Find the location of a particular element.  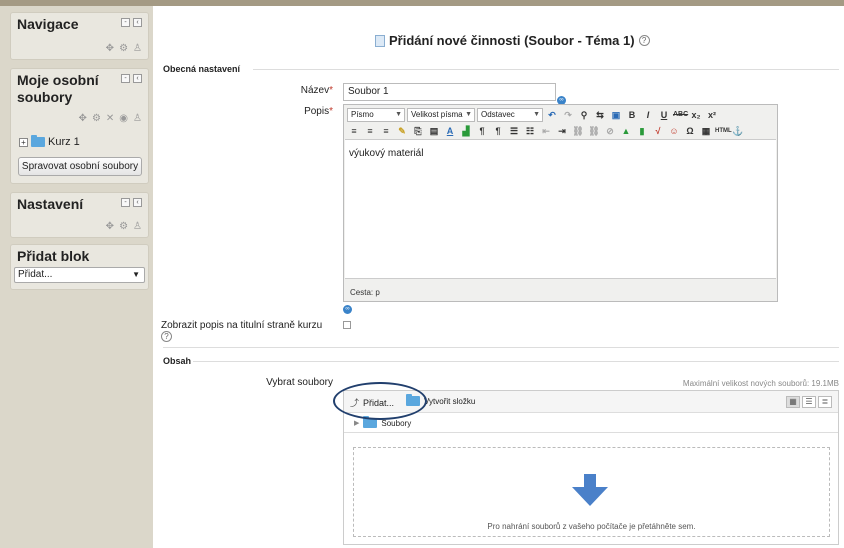

background-color-icon: ▟ is located at coordinates (466, 131).